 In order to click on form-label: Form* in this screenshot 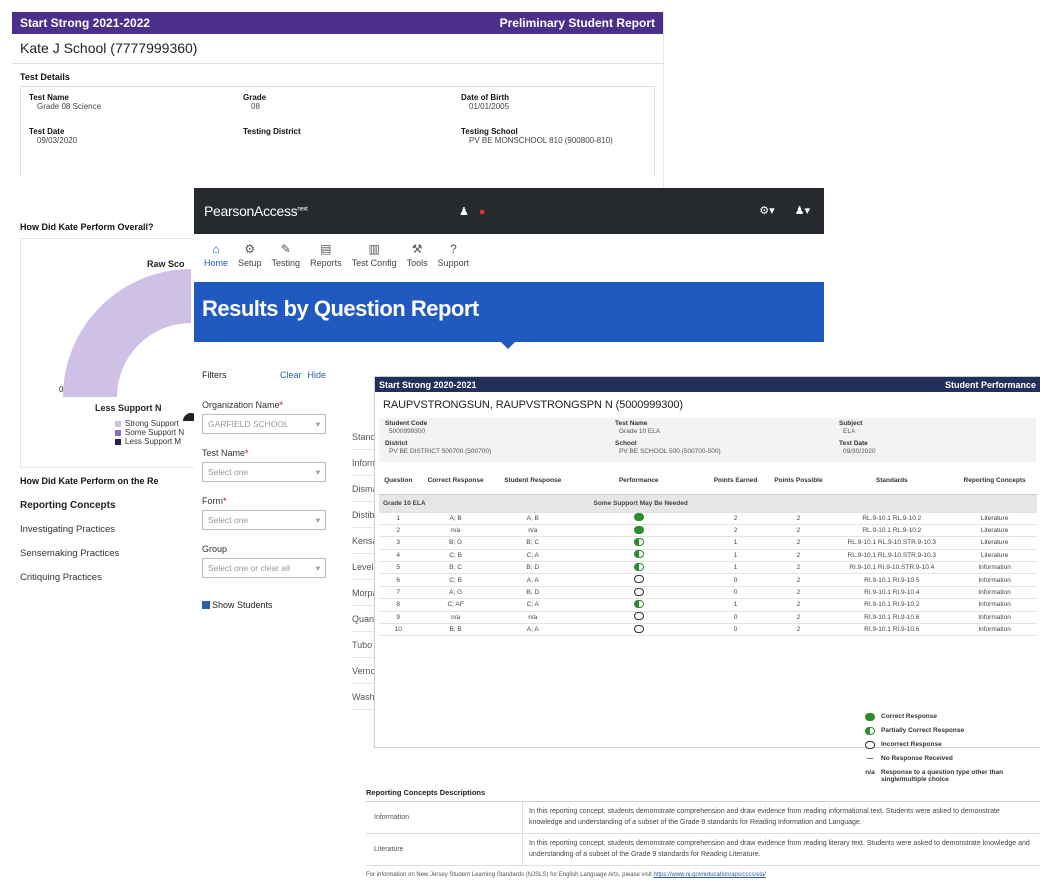, I will do `click(214, 501)`.